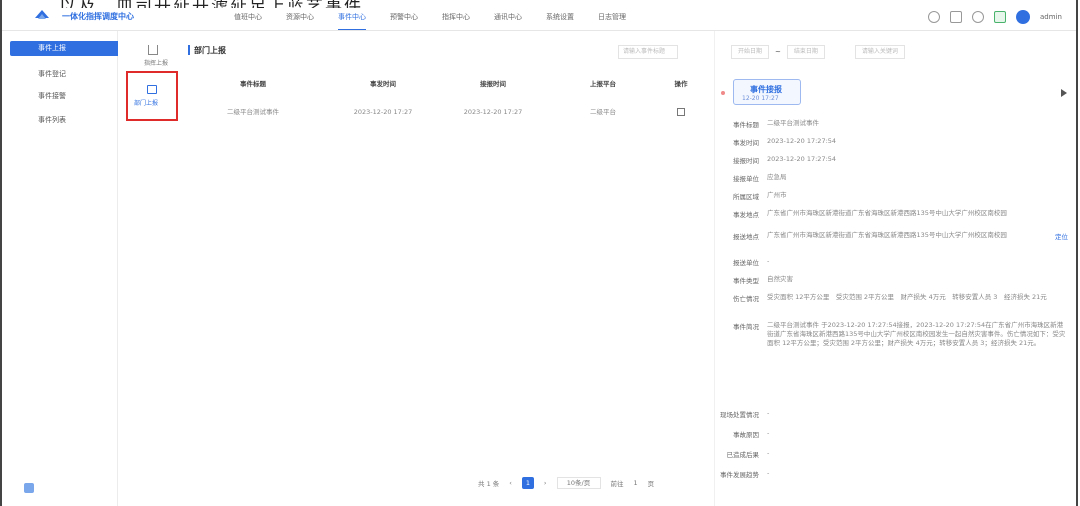 This screenshot has width=1080, height=506. I want to click on sidebar-item-list: 事件列表, so click(65, 120).